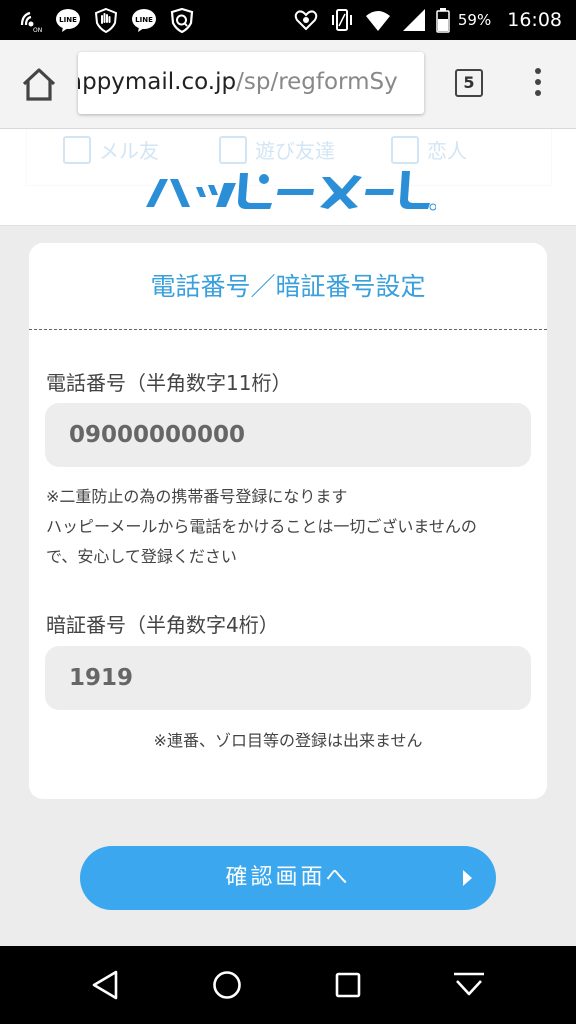  I want to click on nfc-on-icon: ON, so click(30, 20).